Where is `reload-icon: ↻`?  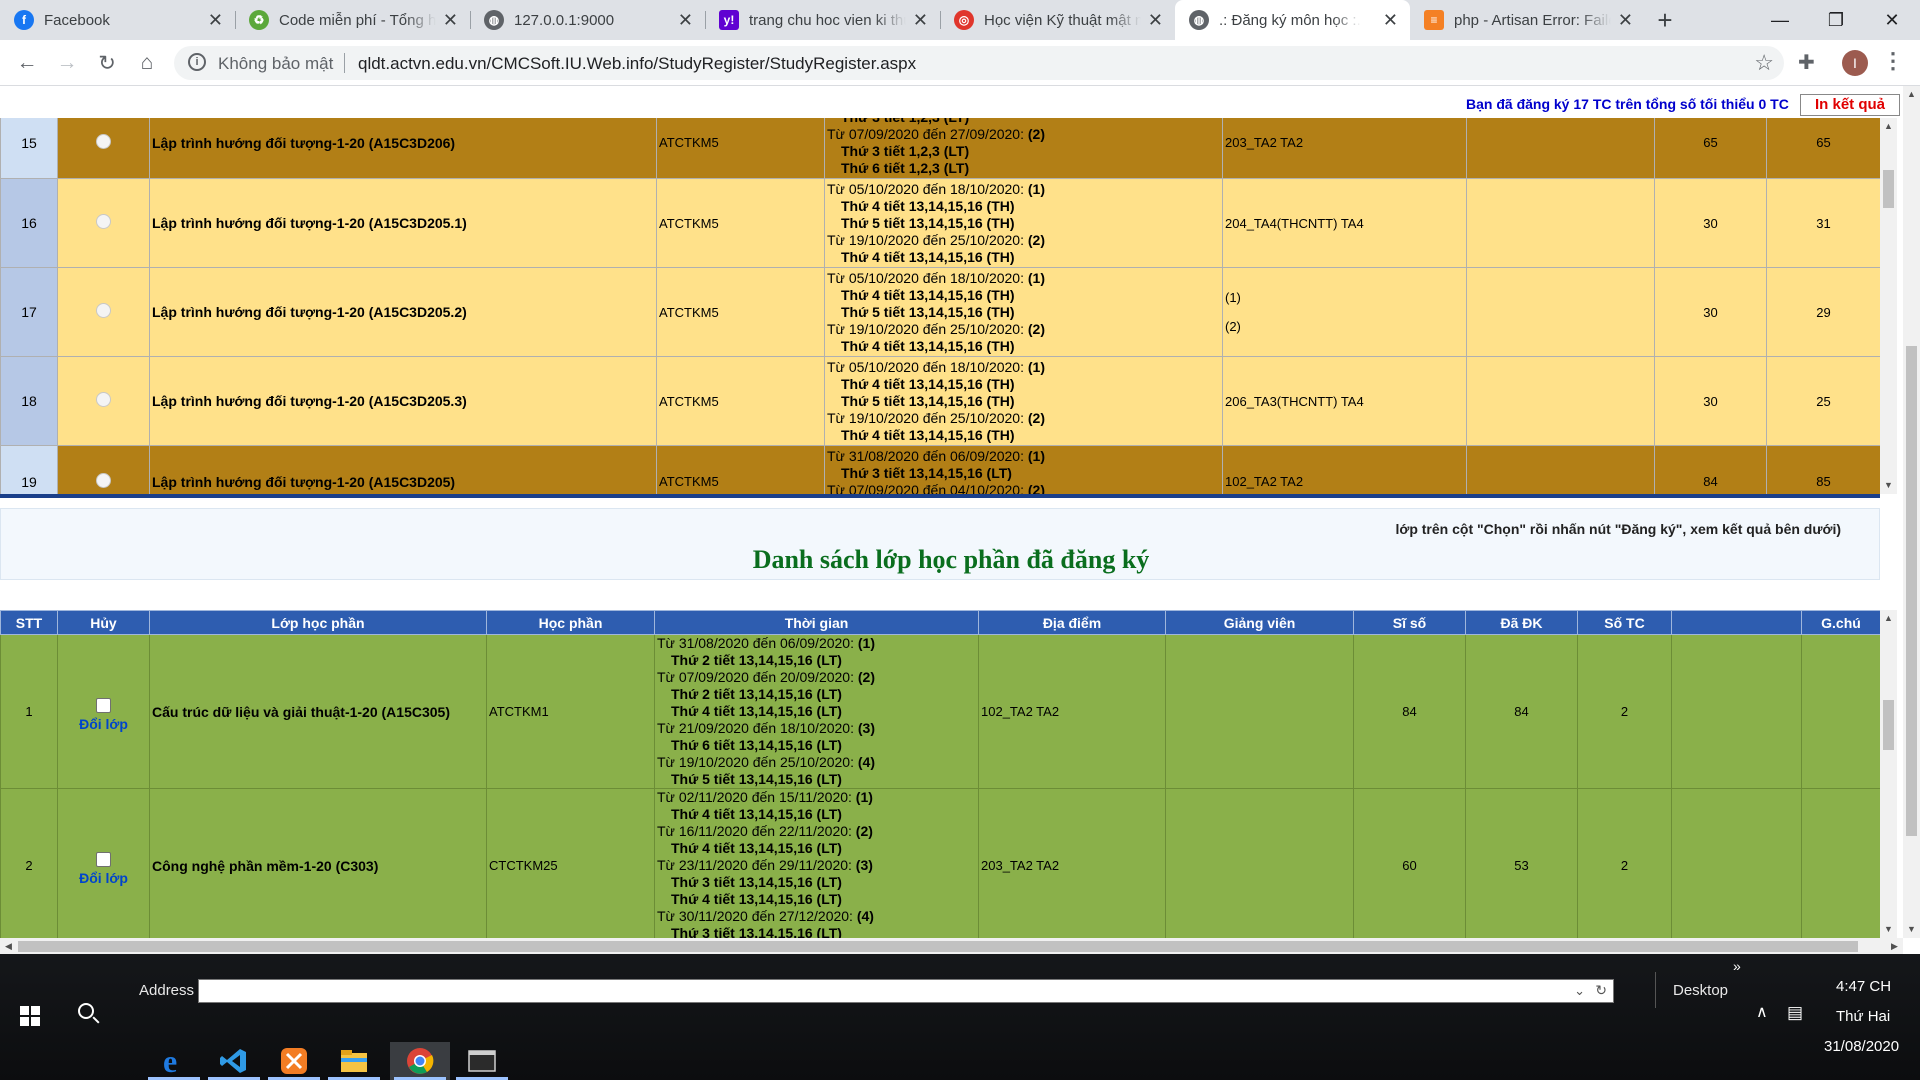
reload-icon: ↻ is located at coordinates (107, 63).